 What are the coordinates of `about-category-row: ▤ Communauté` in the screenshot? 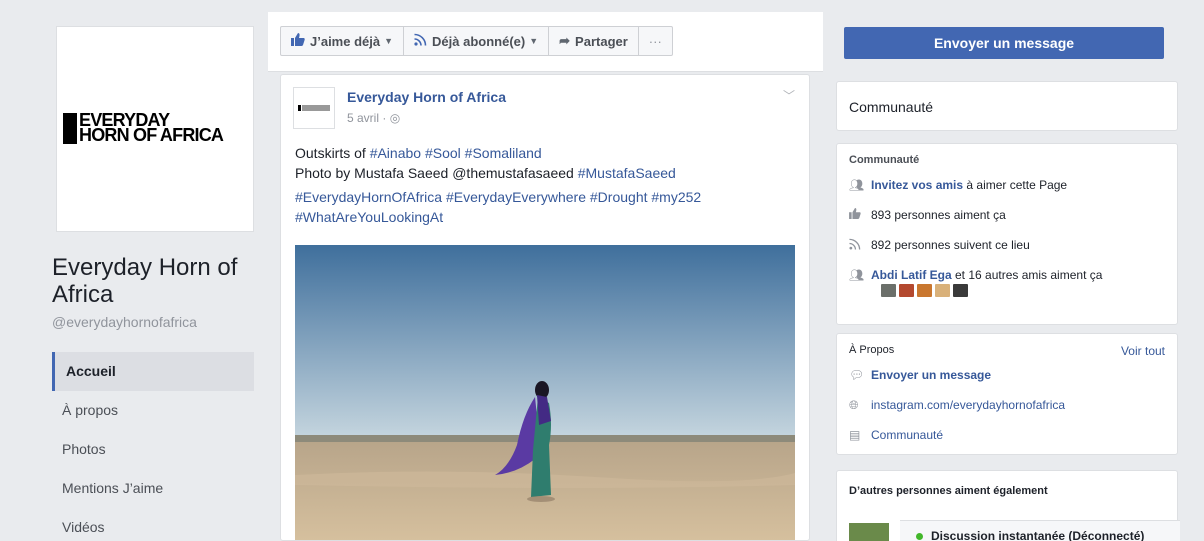 It's located at (1007, 435).